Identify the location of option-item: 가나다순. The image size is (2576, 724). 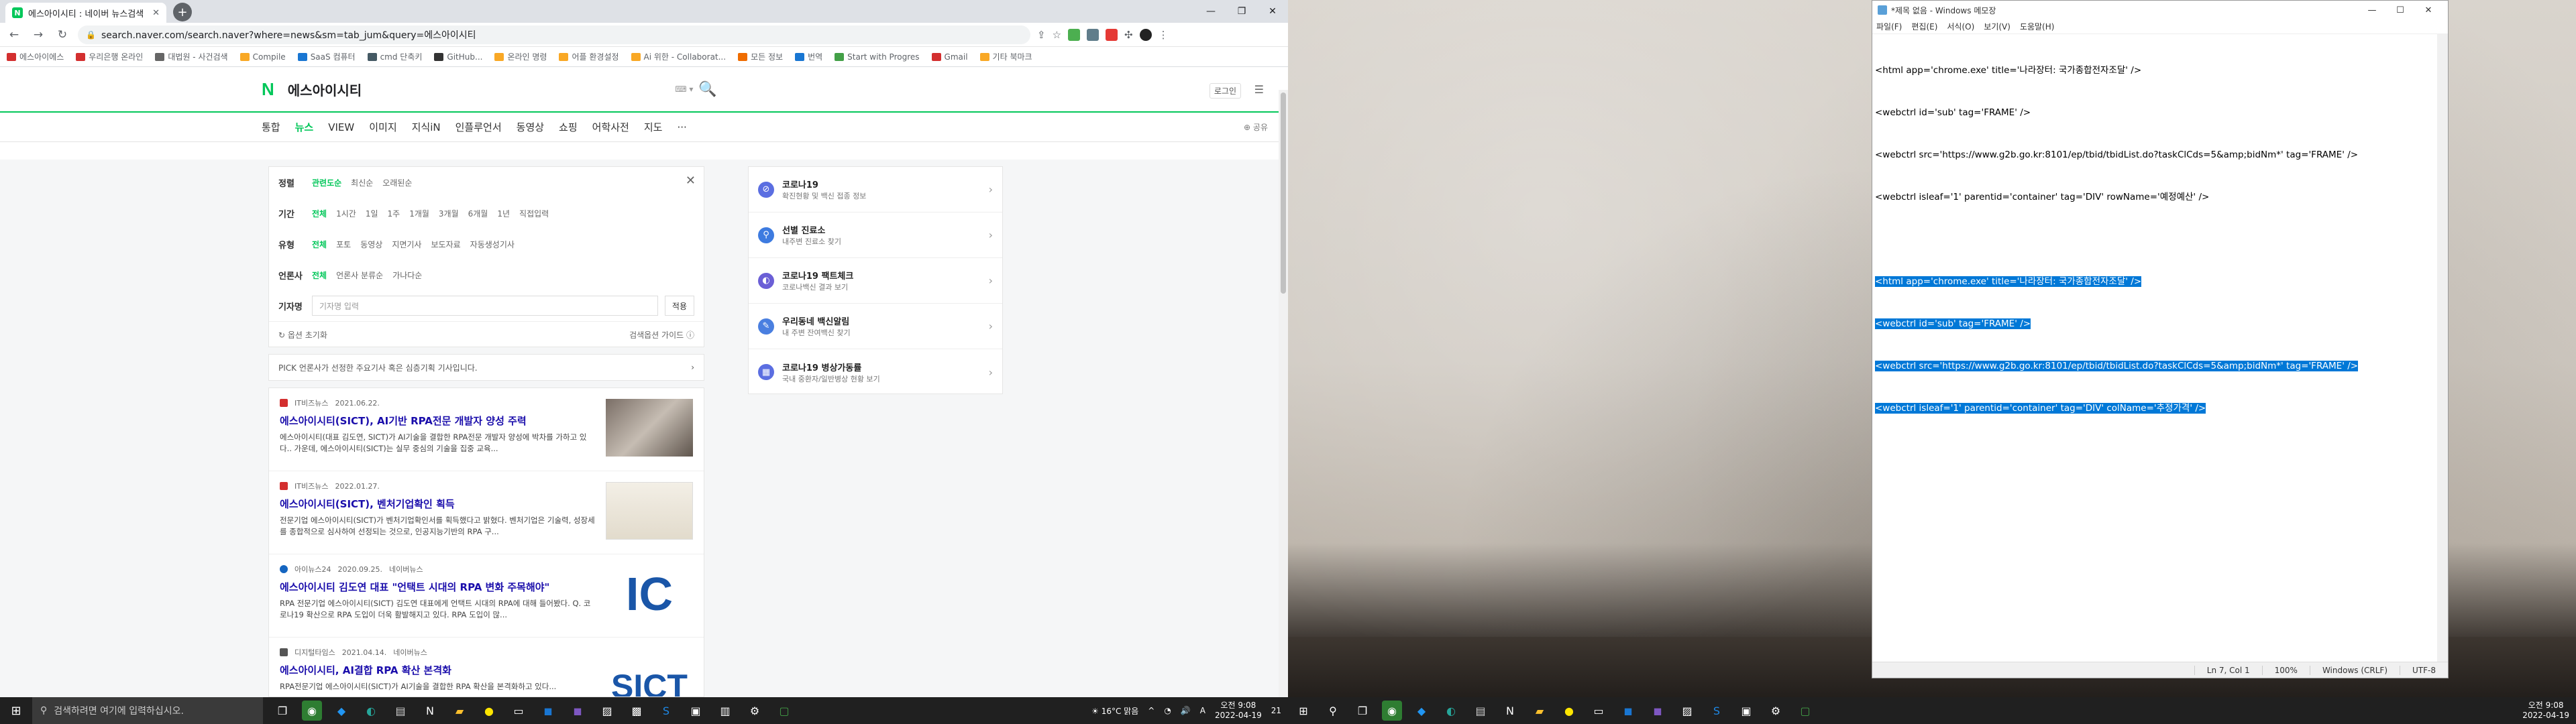
(407, 275).